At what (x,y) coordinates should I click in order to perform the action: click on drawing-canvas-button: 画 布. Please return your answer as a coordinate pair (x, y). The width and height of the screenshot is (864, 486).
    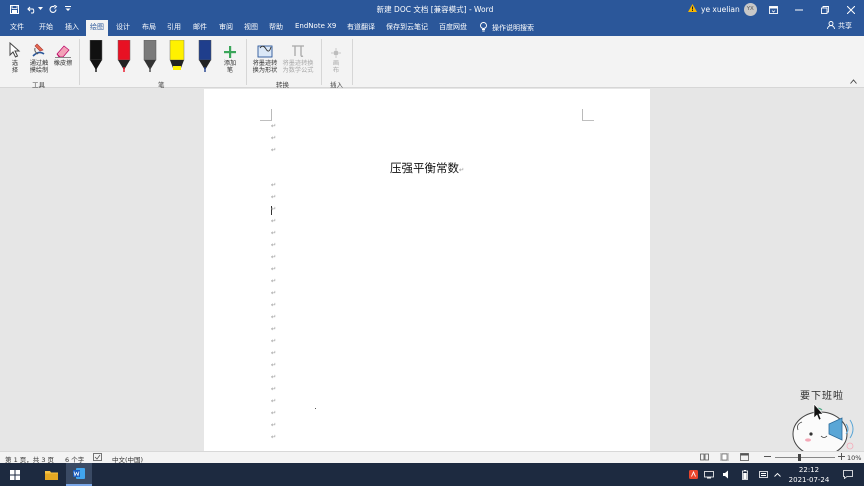
    Looking at the image, I should click on (336, 57).